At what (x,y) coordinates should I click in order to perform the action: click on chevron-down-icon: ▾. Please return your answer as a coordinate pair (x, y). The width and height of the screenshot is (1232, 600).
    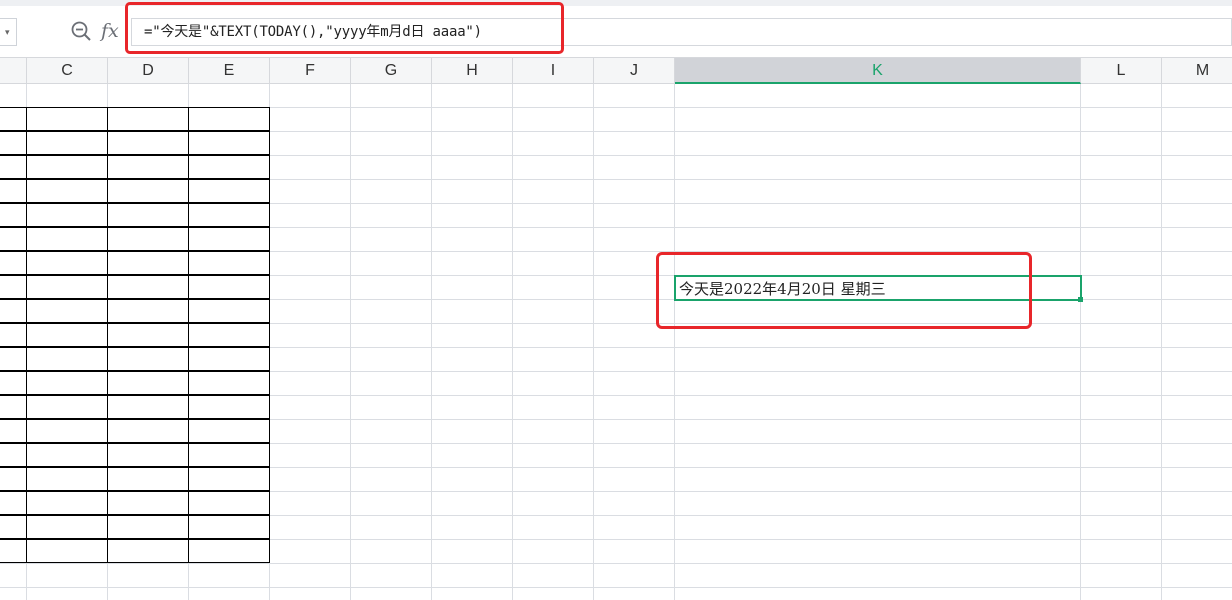
    Looking at the image, I should click on (7, 32).